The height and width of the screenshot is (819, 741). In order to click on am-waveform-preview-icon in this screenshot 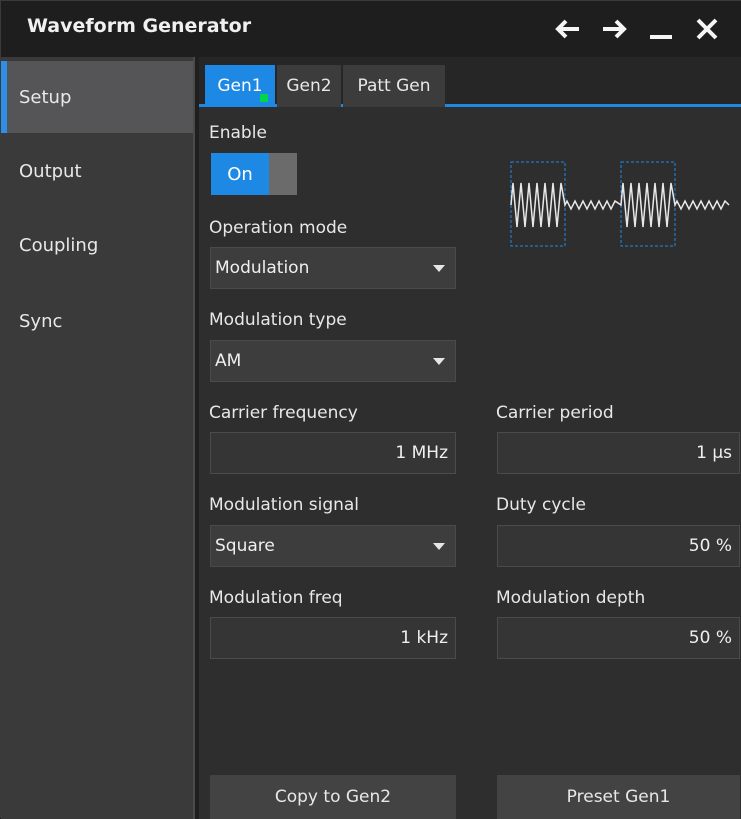, I will do `click(620, 204)`.